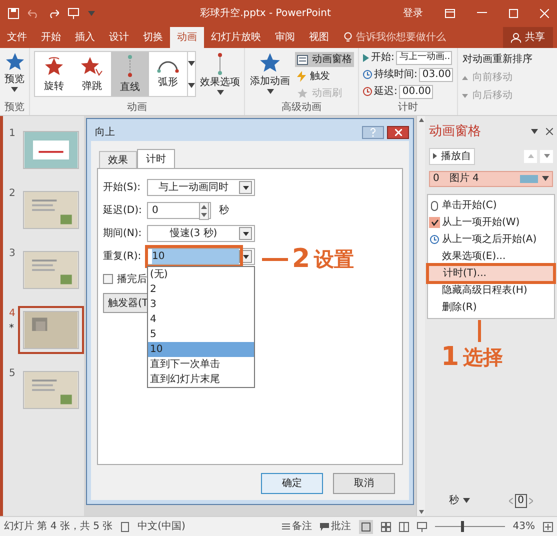  I want to click on dropdown-option: 直到下一次单击, so click(201, 364).